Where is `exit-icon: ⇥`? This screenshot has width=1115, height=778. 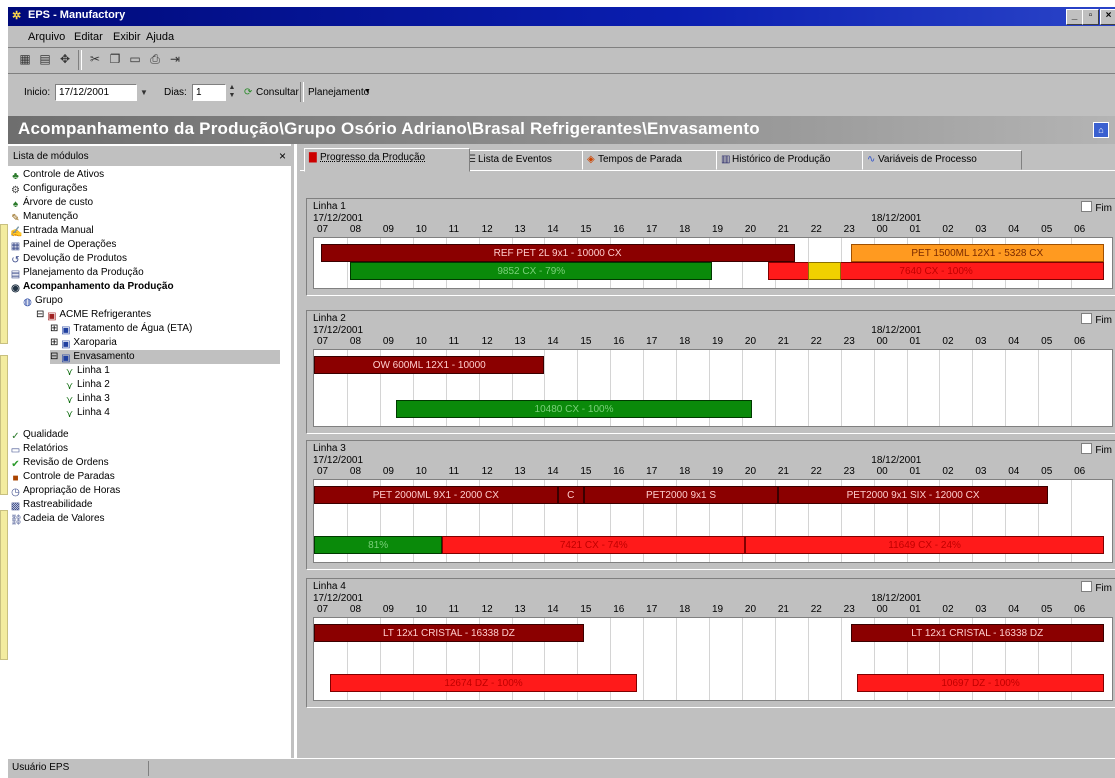
exit-icon: ⇥ is located at coordinates (175, 59).